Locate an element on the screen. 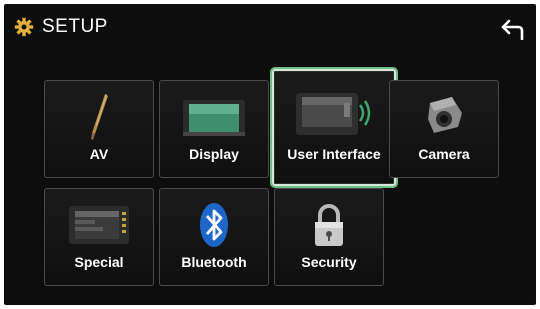 The width and height of the screenshot is (540, 309). display-label: Display is located at coordinates (214, 154).